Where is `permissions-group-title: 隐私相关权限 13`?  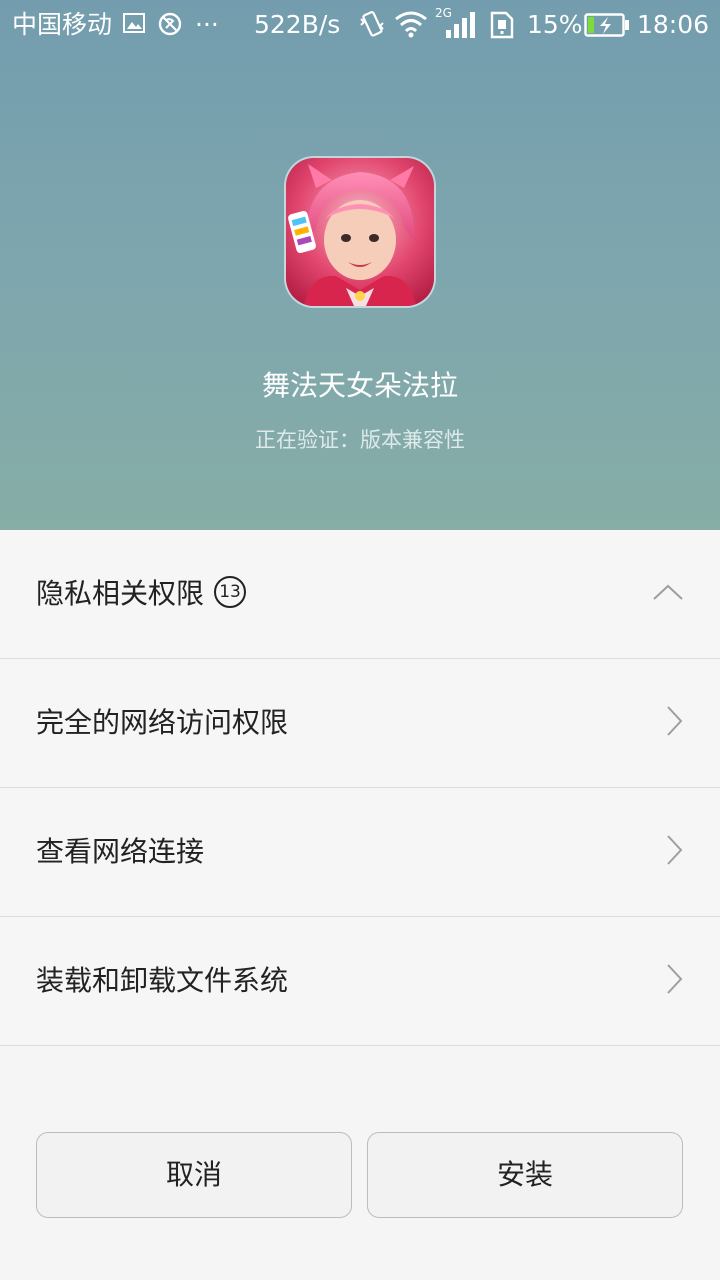 permissions-group-title: 隐私相关权限 13 is located at coordinates (141, 594).